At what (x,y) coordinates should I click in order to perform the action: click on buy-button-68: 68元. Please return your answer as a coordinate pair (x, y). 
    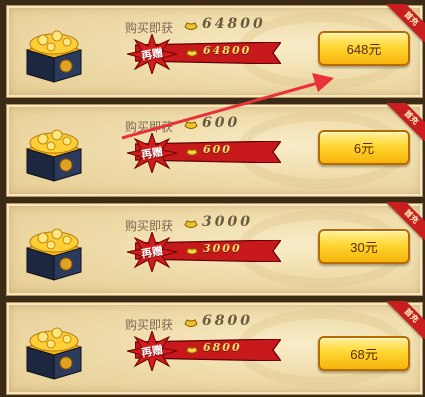
    Looking at the image, I should click on (364, 353).